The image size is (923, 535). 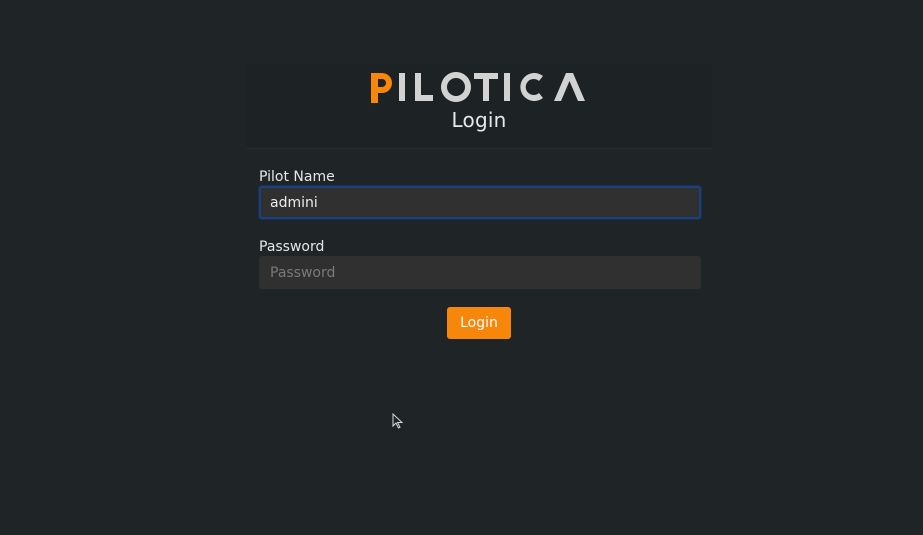 I want to click on pilotica-logo-icon, so click(x=478, y=87).